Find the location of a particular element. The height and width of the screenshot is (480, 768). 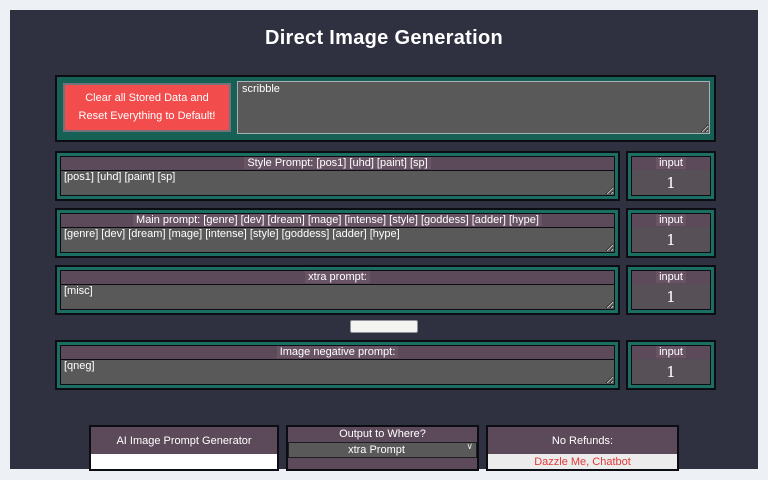

xtra-count-label-text: input is located at coordinates (671, 277).